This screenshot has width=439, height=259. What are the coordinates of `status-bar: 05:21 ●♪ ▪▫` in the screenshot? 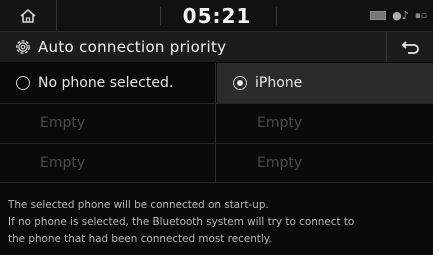 It's located at (216, 16).